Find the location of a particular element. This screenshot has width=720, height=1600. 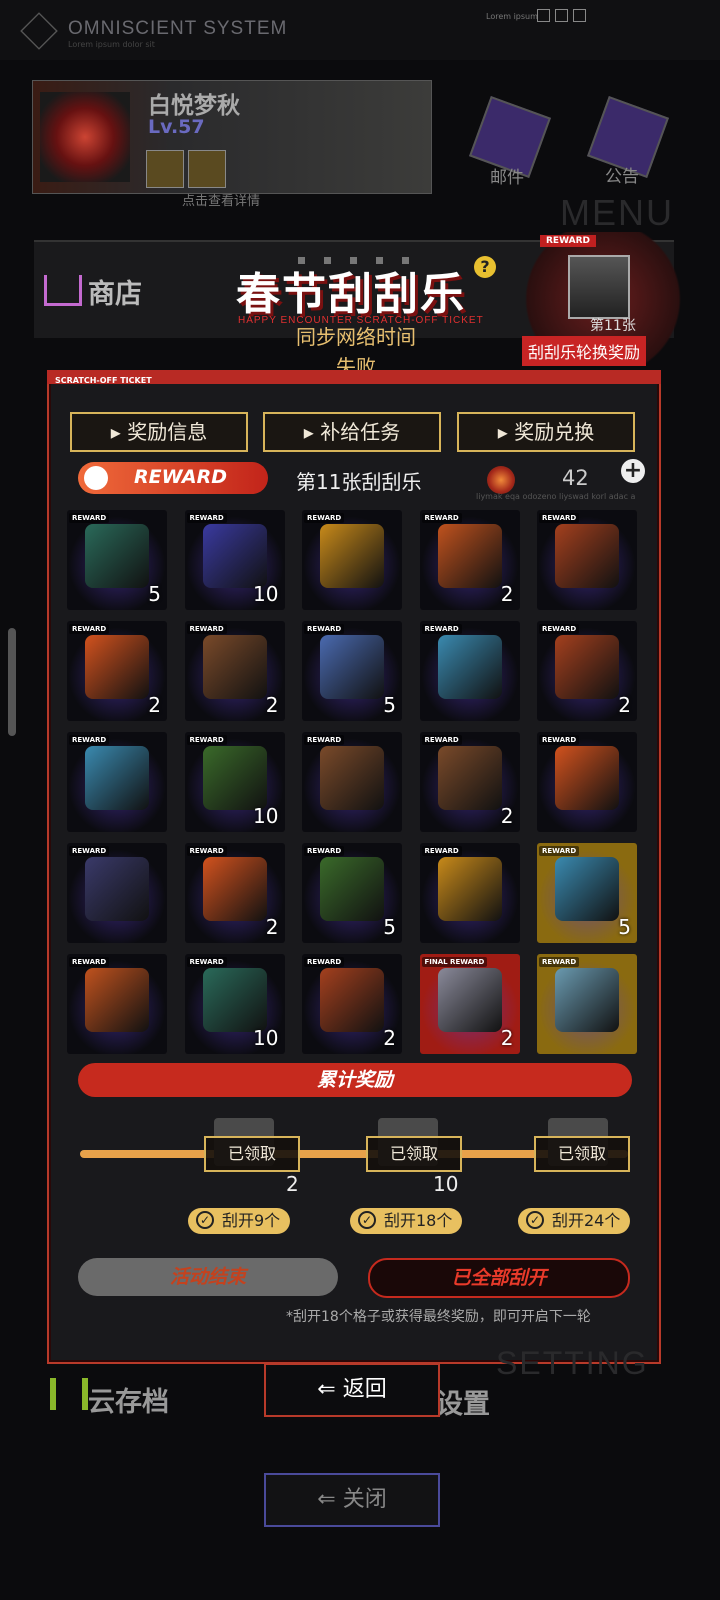

tab-reward-exchange: ▸ 奖励兑换 is located at coordinates (546, 432).